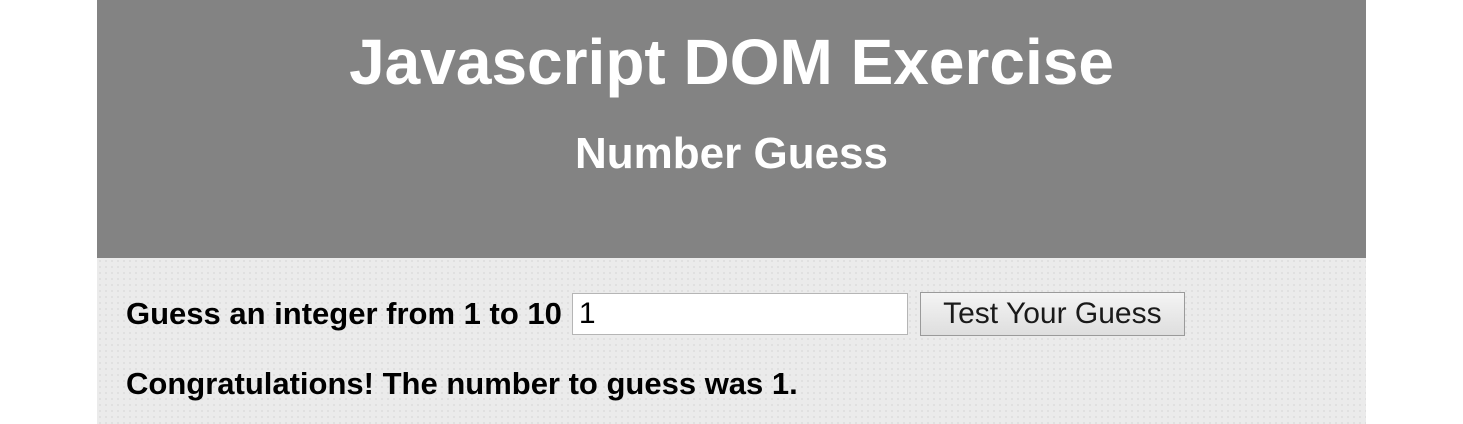 The width and height of the screenshot is (1463, 424). I want to click on guess-label: Guess an integer from 1 to 10, so click(344, 313).